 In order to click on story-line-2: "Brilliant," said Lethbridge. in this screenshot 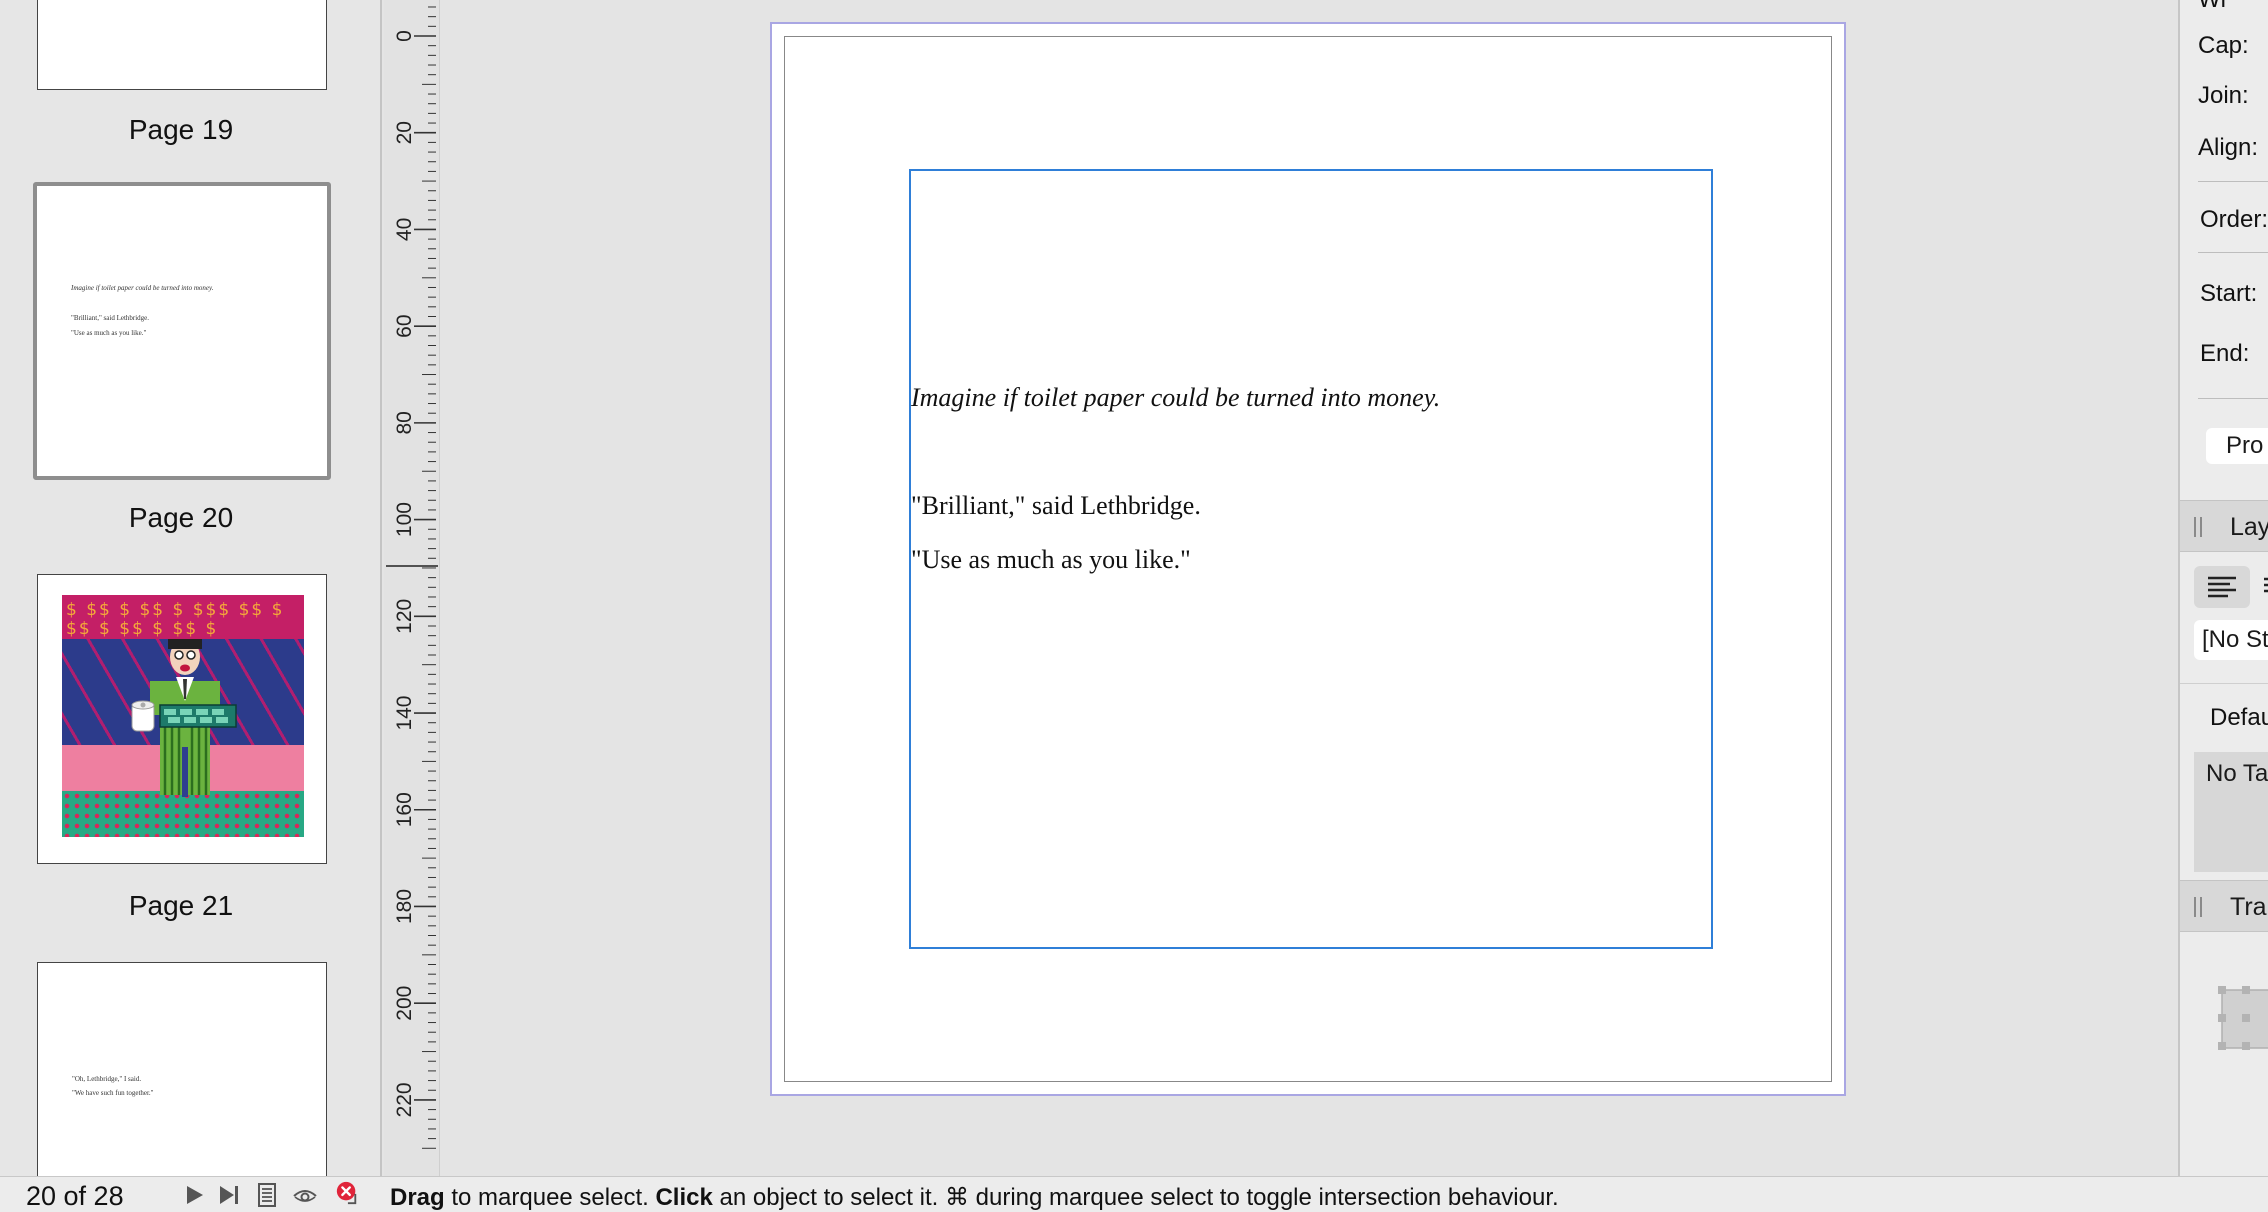, I will do `click(1056, 506)`.